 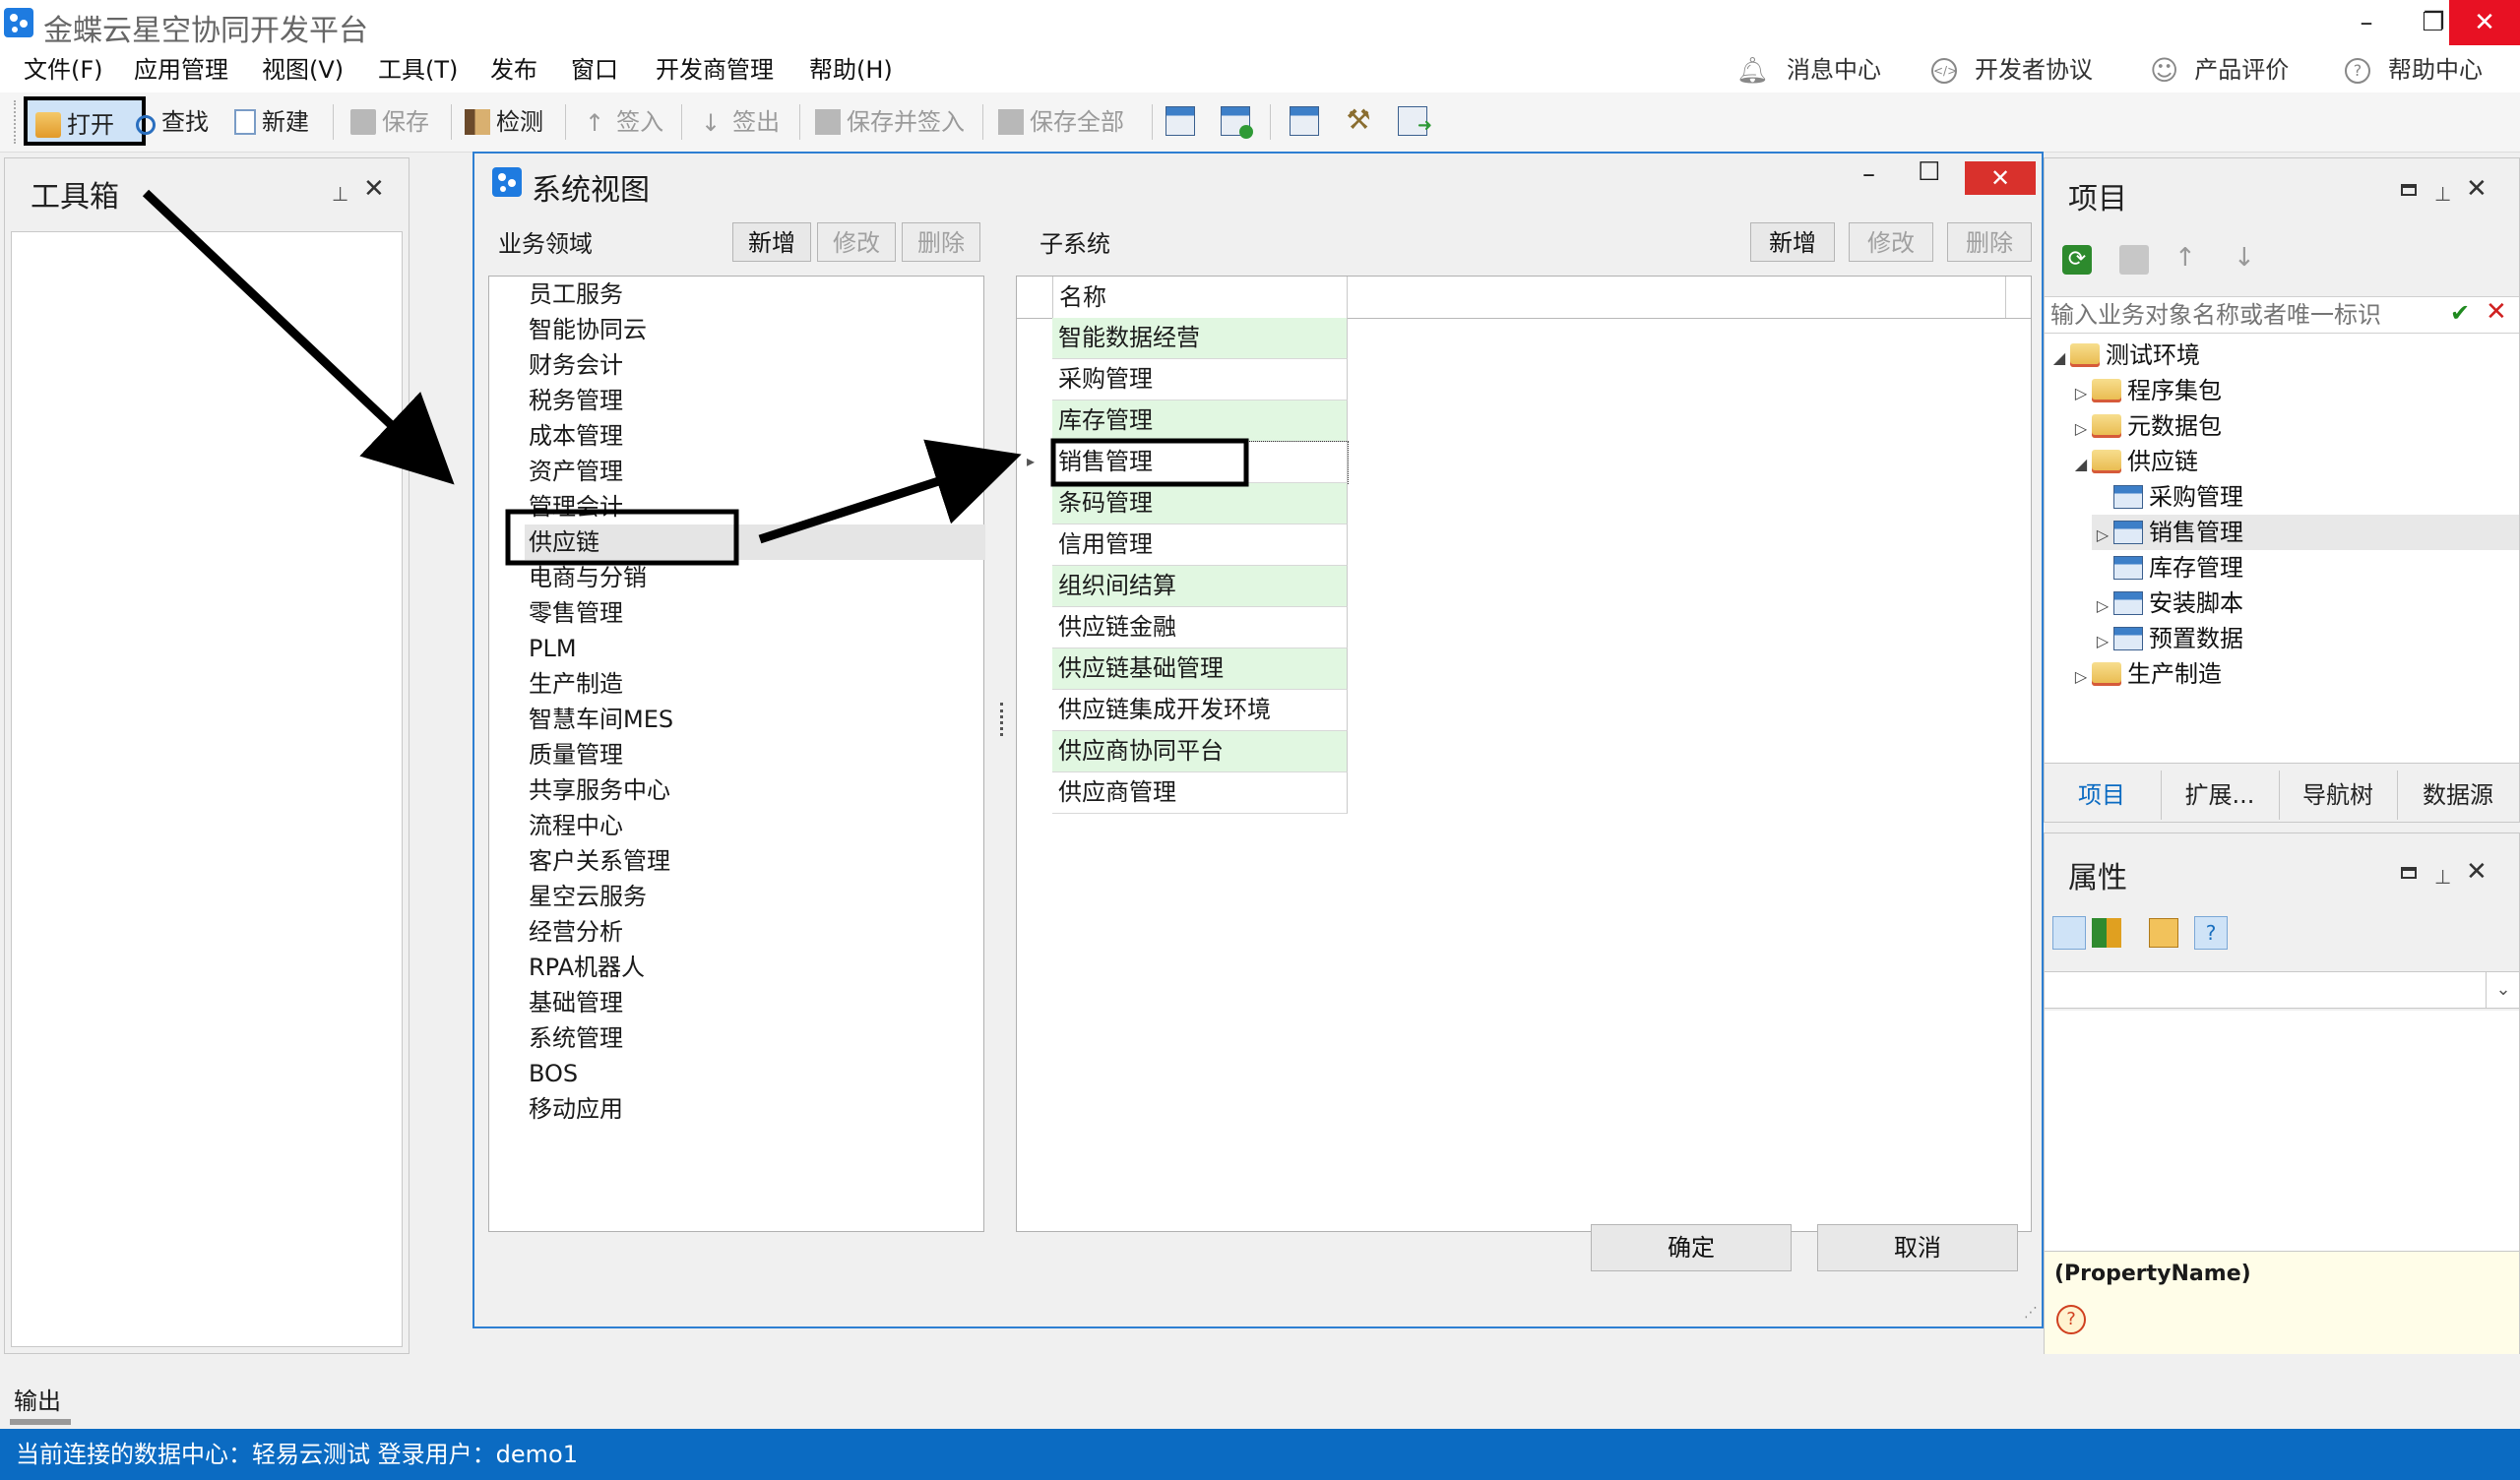 I want to click on properties-panel: 属性 ⊥ ✕ ? ⌄ (PropertyName) ?, so click(x=2282, y=1093).